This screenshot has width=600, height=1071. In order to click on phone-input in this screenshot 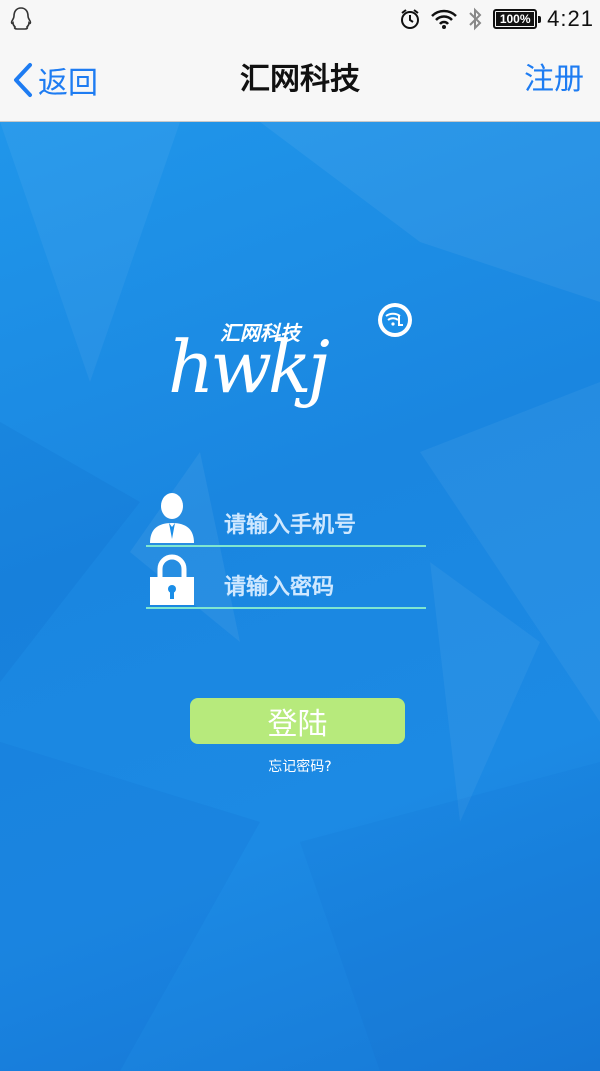, I will do `click(324, 525)`.